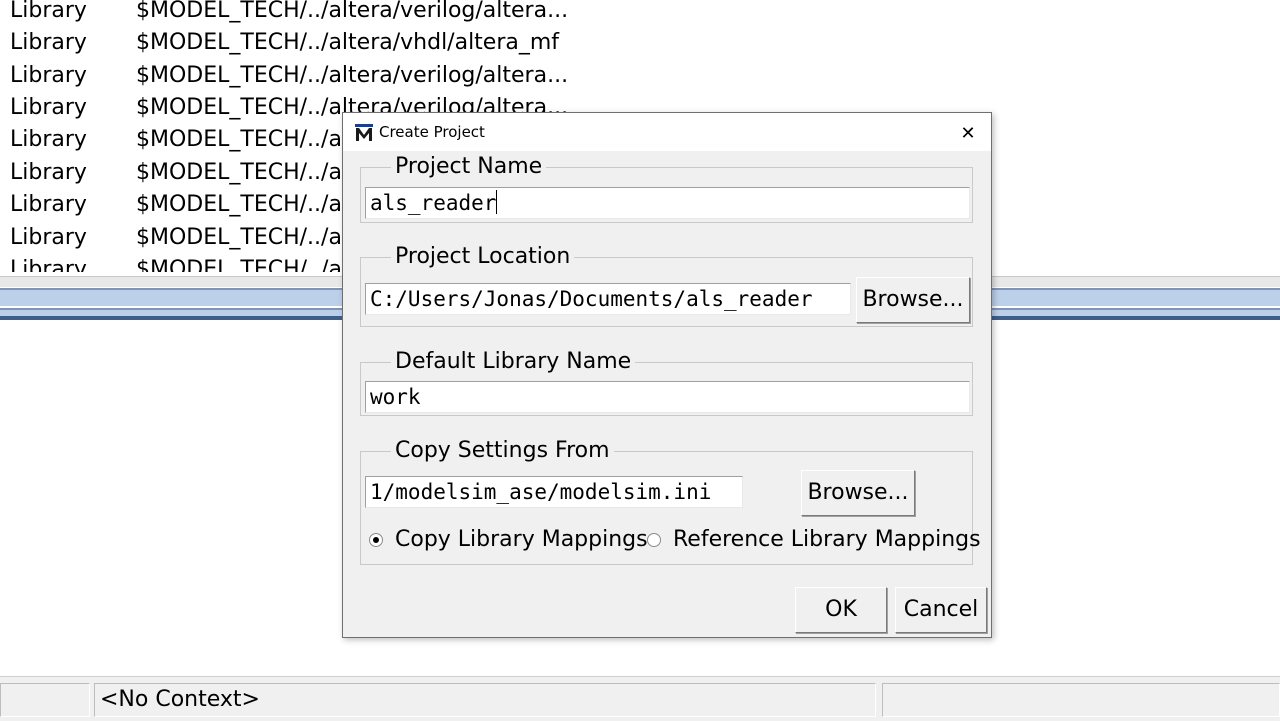 This screenshot has height=721, width=1280. I want to click on project-name-group: Project Name als_reader, so click(666, 188).